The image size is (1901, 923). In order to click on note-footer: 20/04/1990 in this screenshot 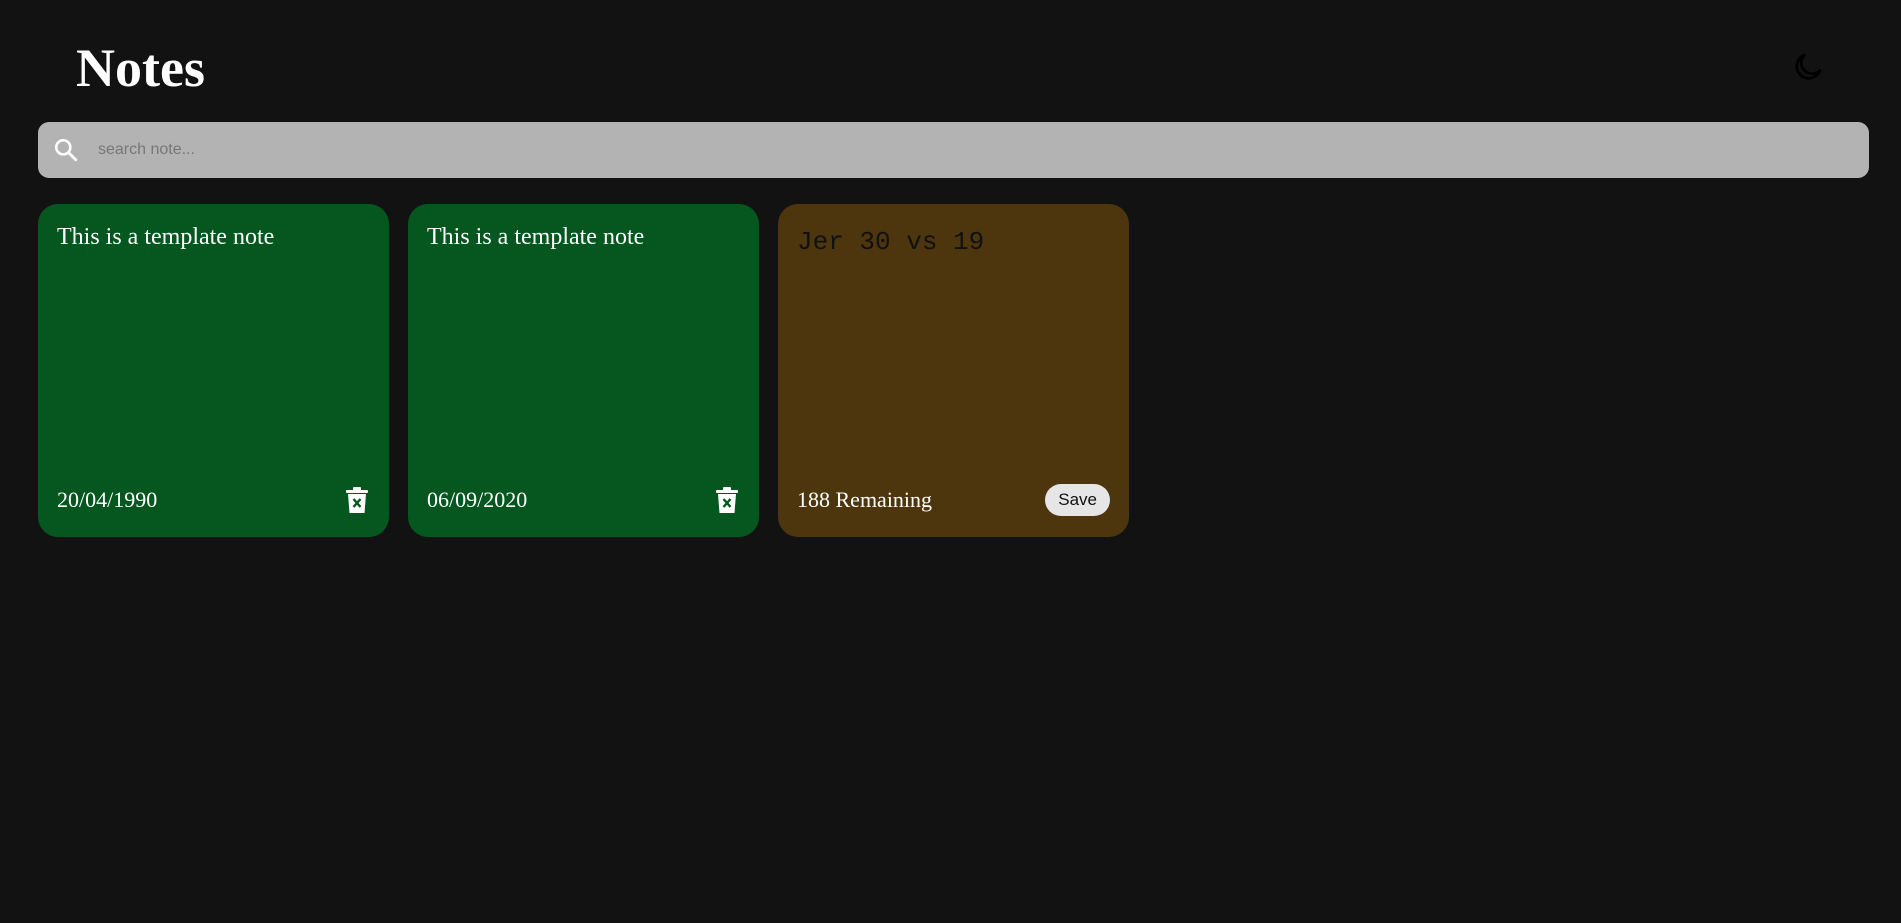, I will do `click(213, 500)`.